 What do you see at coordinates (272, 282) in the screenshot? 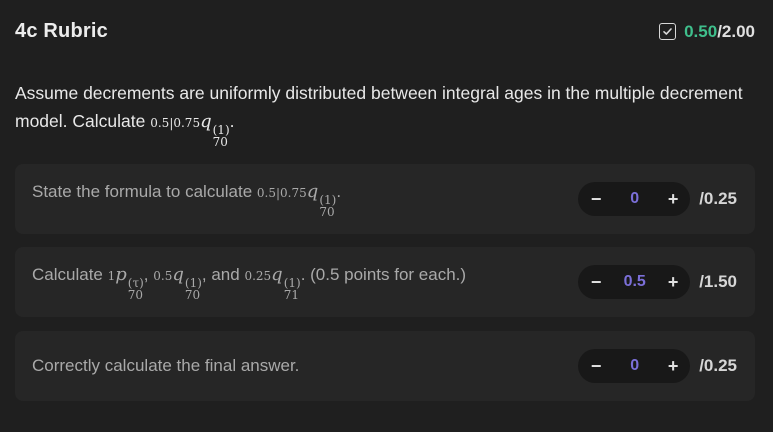
I see `math-expression: 0.25q (1) 71` at bounding box center [272, 282].